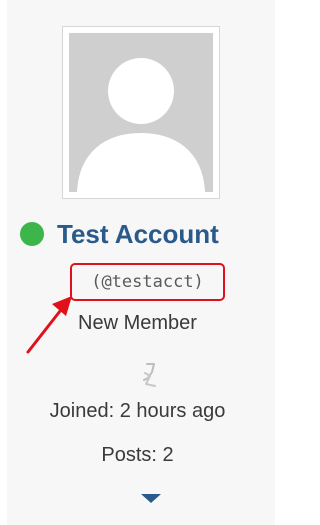  I want to click on default-avatar-icon, so click(141, 112).